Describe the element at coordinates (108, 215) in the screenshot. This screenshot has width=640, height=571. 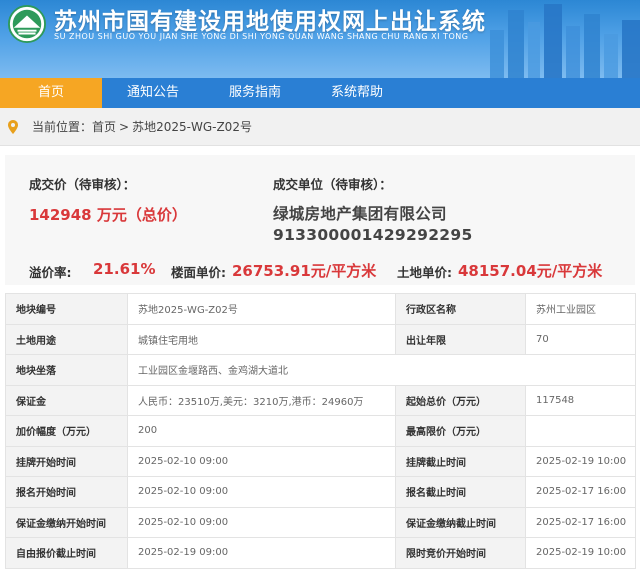
I see `price-value: 142948 万元（总价）` at that location.